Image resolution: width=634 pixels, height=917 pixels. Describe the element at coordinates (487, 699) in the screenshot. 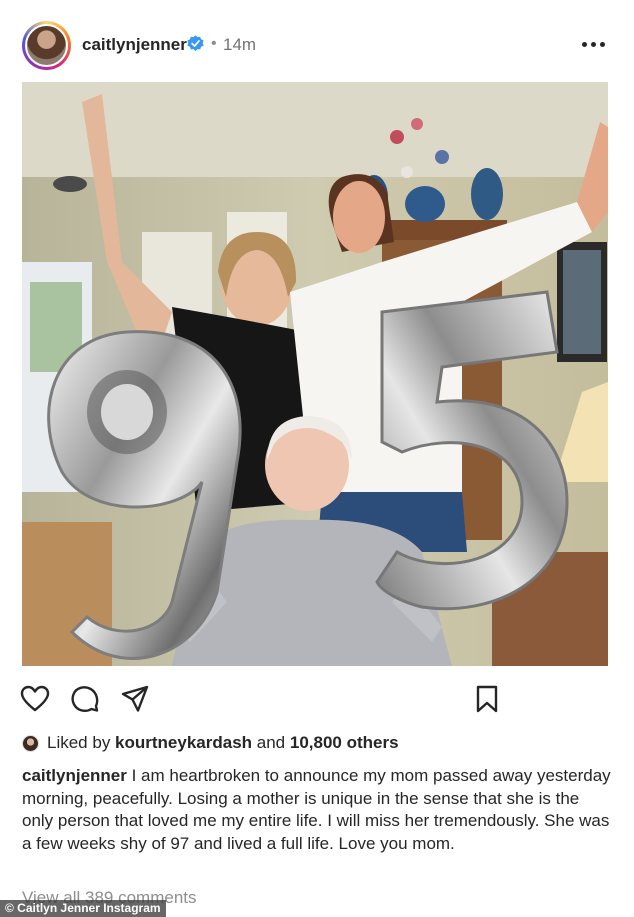

I see `bookmark-icon` at that location.